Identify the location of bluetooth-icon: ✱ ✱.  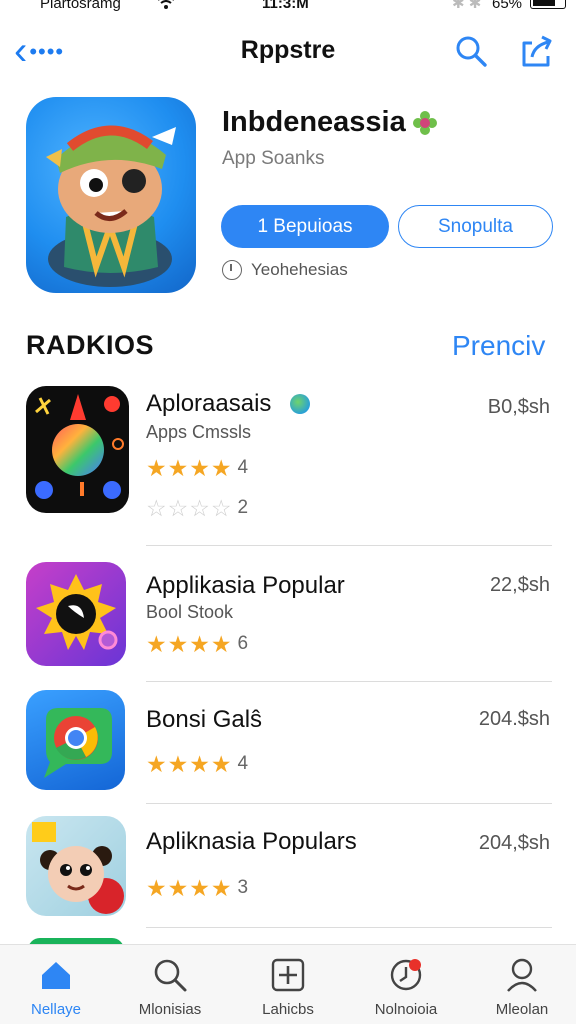
(467, 6).